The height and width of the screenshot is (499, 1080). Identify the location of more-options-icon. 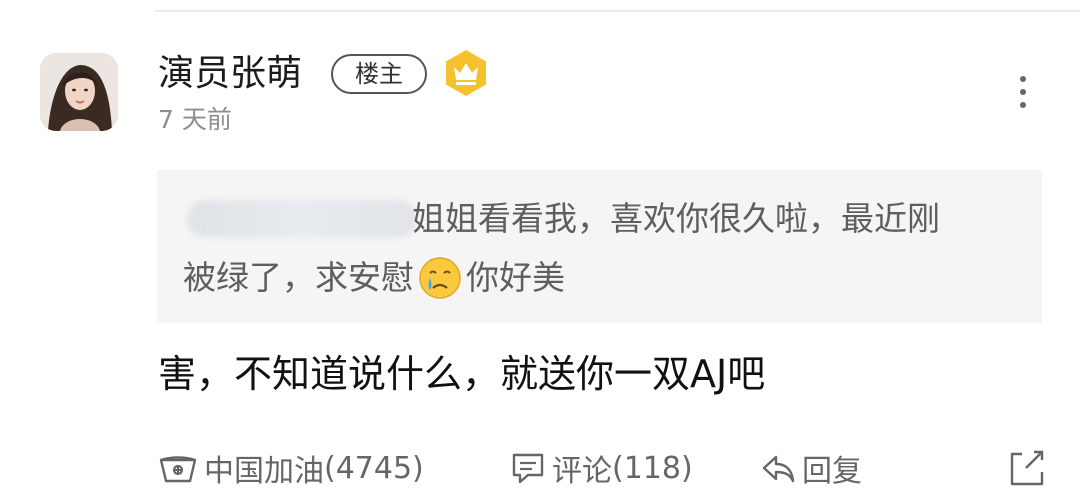
(1023, 92).